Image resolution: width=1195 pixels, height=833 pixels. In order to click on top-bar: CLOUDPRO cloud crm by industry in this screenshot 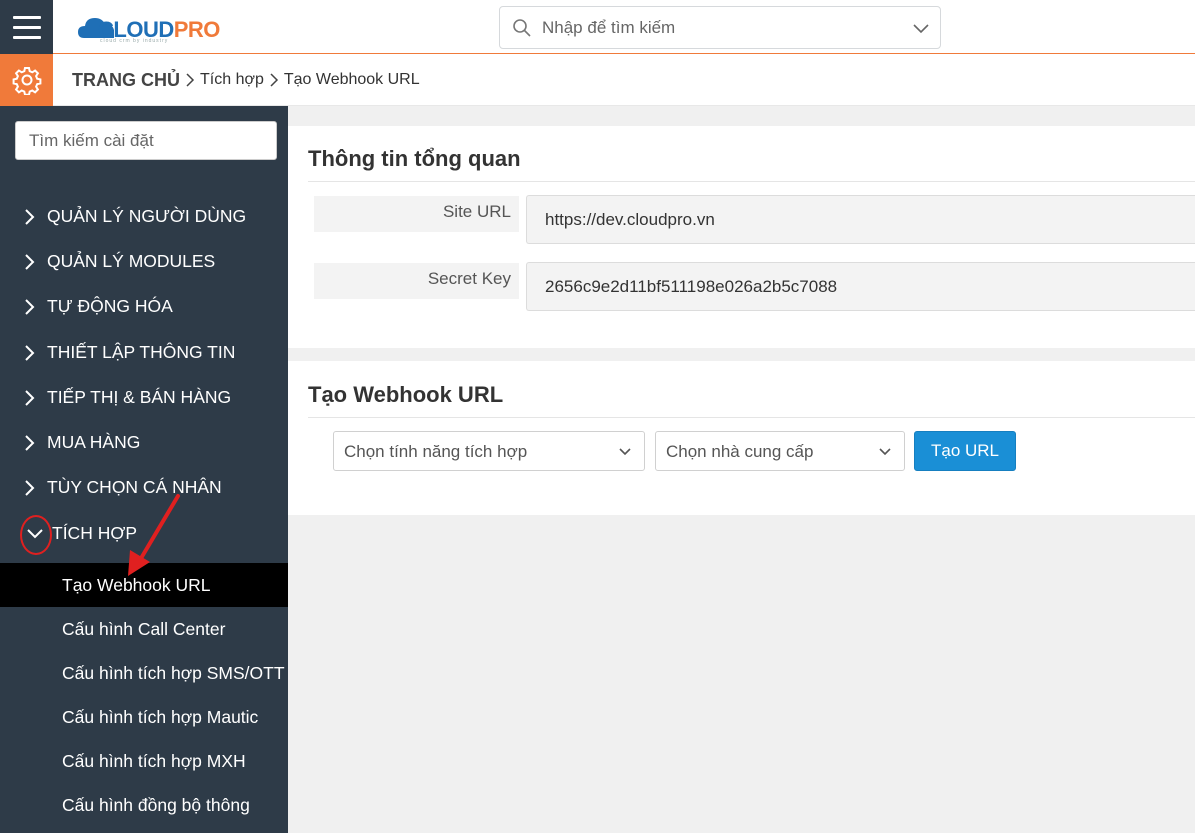, I will do `click(597, 27)`.